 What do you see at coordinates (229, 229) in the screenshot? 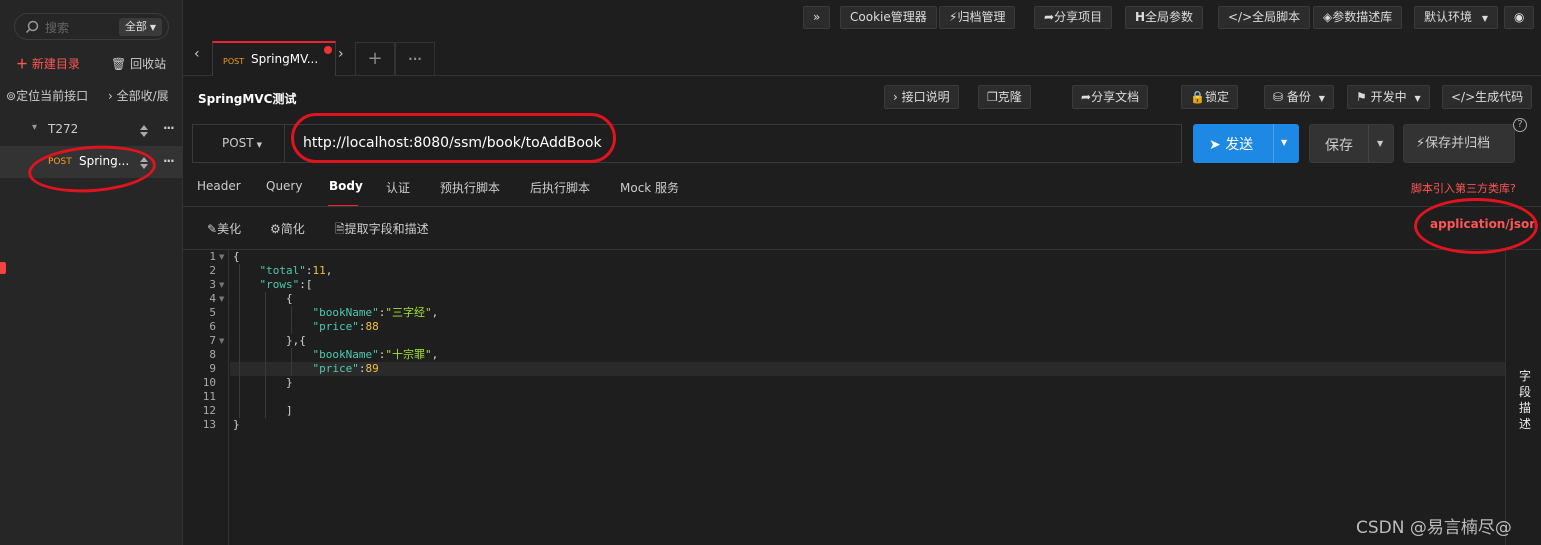
I see `beautify-label: 美化` at bounding box center [229, 229].